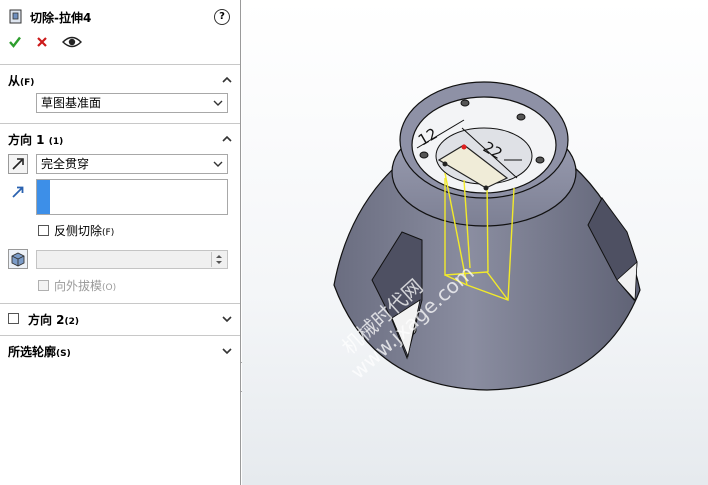 The image size is (708, 485). Describe the element at coordinates (132, 103) in the screenshot. I see `from-select: 草图基准面` at that location.